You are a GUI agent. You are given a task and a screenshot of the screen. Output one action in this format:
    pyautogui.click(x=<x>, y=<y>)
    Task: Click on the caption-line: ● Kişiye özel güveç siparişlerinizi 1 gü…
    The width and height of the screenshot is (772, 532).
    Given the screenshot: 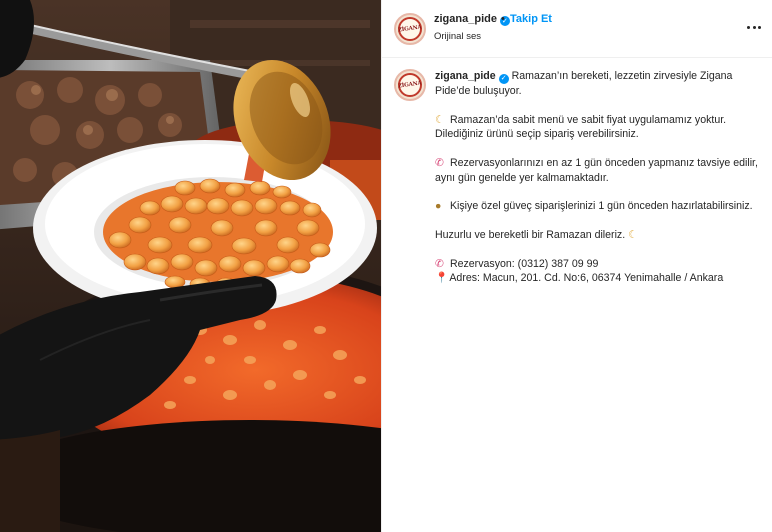 What is the action you would take?
    pyautogui.click(x=600, y=206)
    